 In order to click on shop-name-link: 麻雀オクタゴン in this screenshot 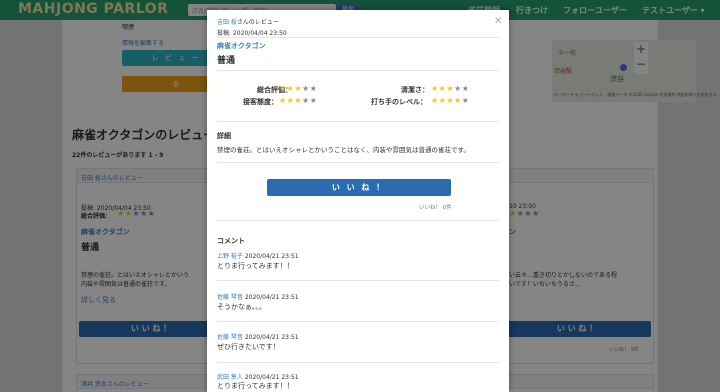, I will do `click(241, 46)`.